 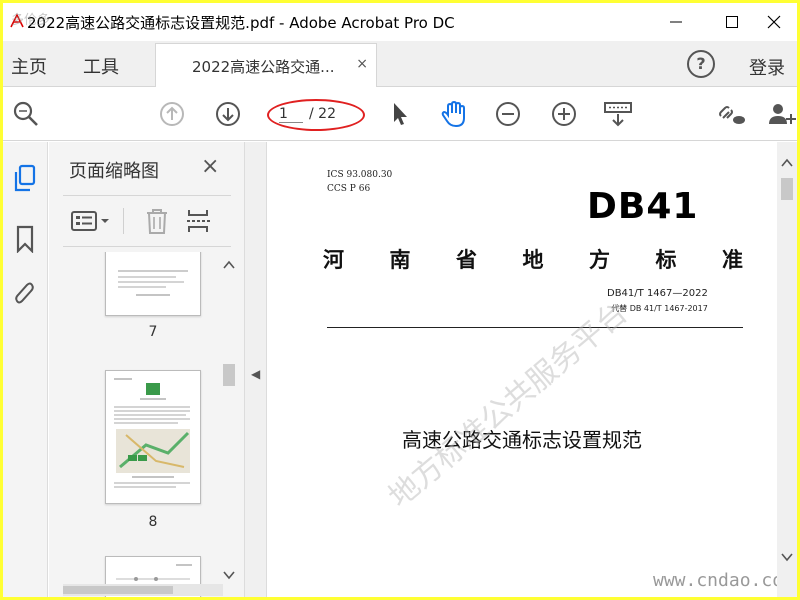 I want to click on ccs-code: CCS P 66, so click(x=349, y=189).